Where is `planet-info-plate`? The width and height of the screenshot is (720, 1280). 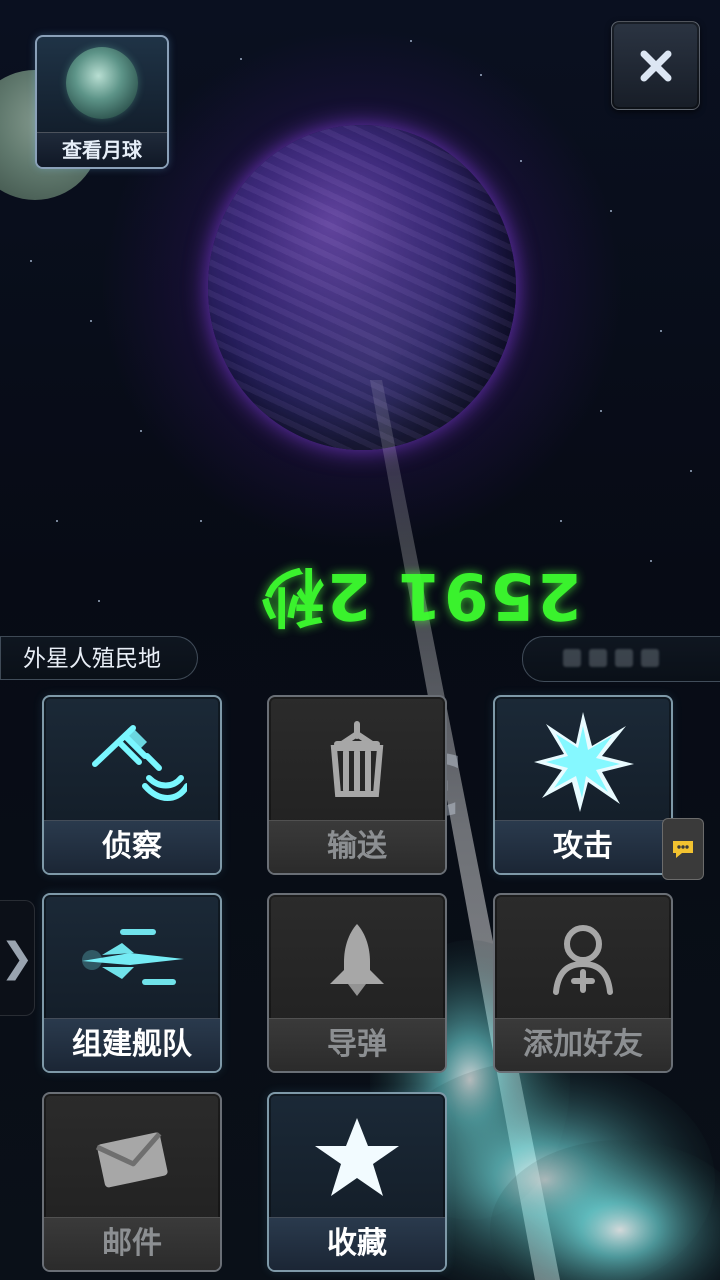 planet-info-plate is located at coordinates (621, 659).